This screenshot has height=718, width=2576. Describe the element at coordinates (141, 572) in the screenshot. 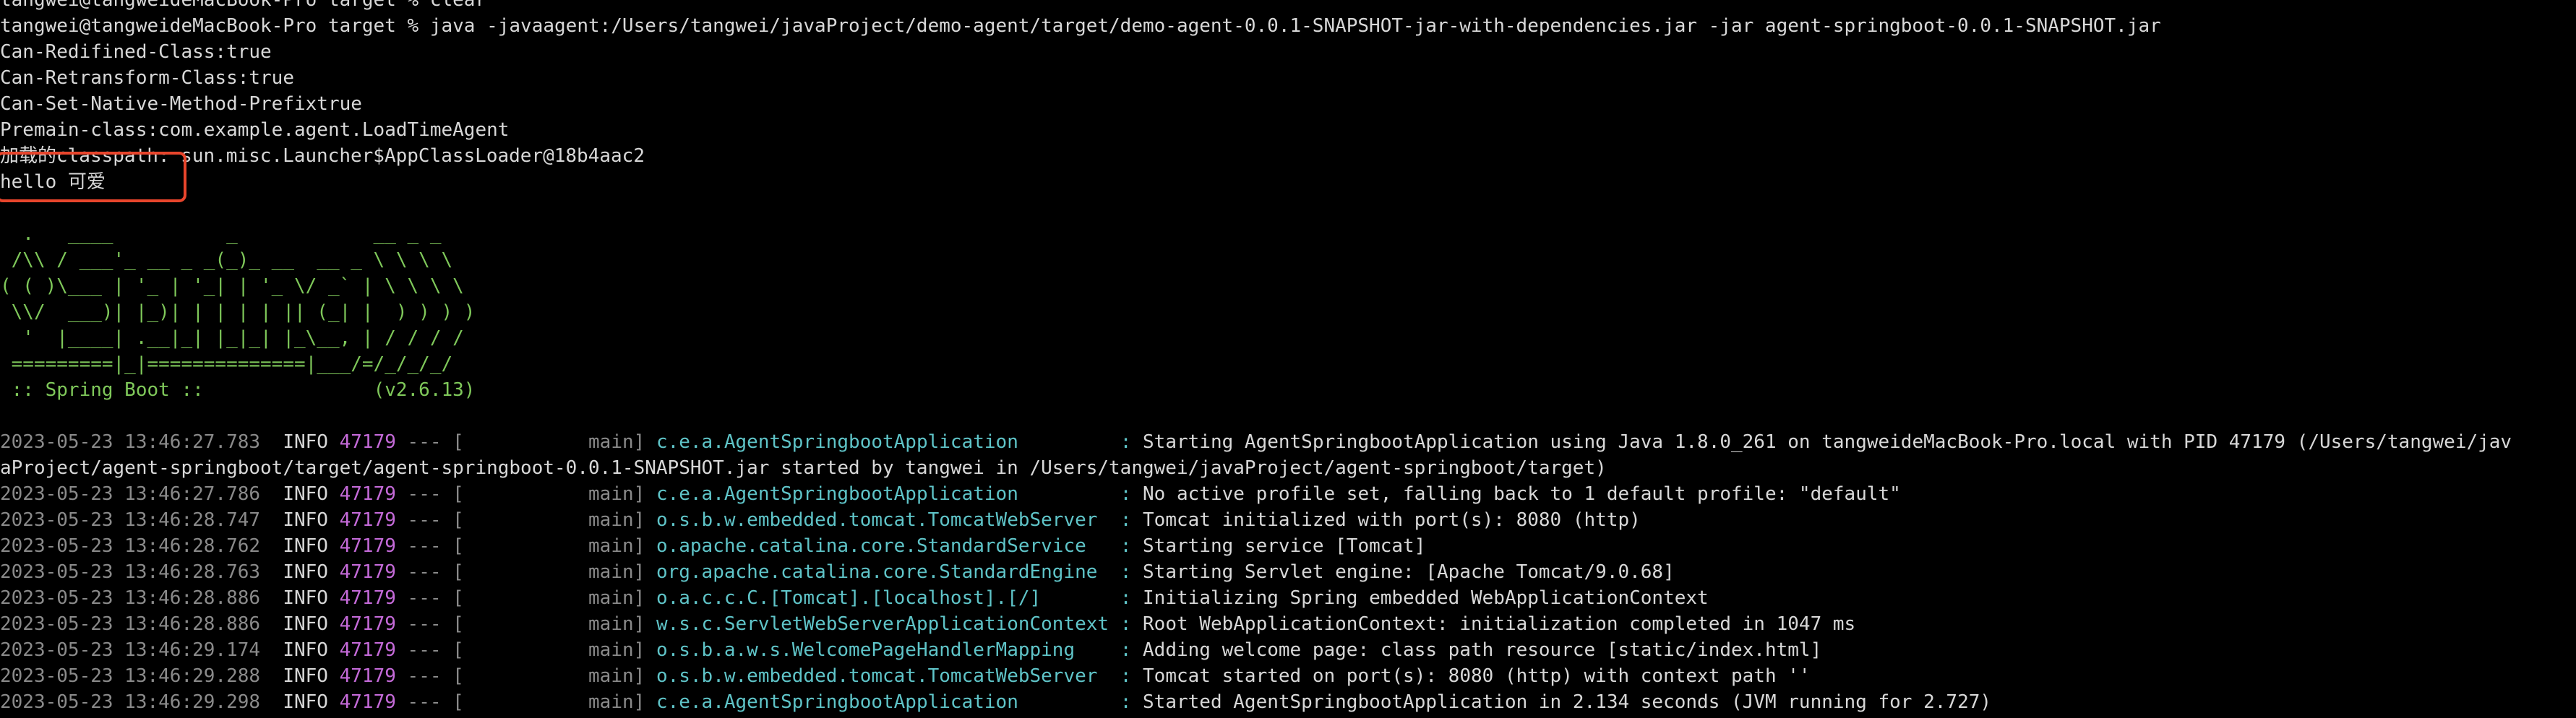

I see `log-timestamp: 2023-05-23 13:46:28.763` at that location.